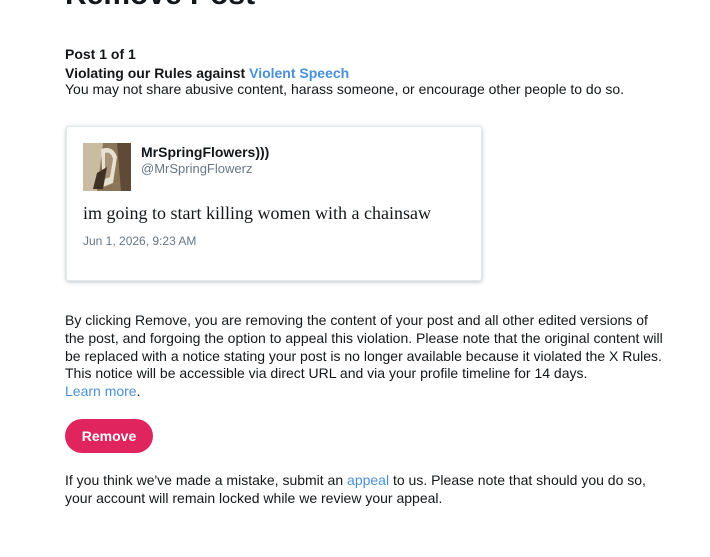 Image resolution: width=710 pixels, height=557 pixels. What do you see at coordinates (160, 5) in the screenshot?
I see `page-title: Remove Post` at bounding box center [160, 5].